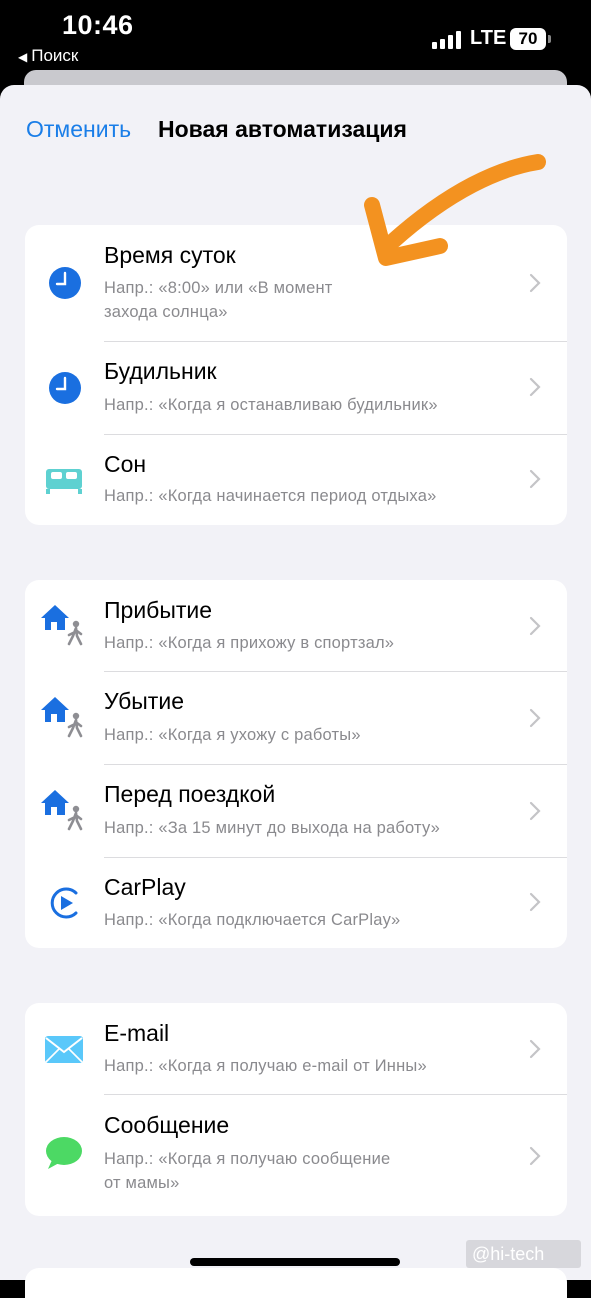  I want to click on trigger-title: Сообщение, so click(167, 1125).